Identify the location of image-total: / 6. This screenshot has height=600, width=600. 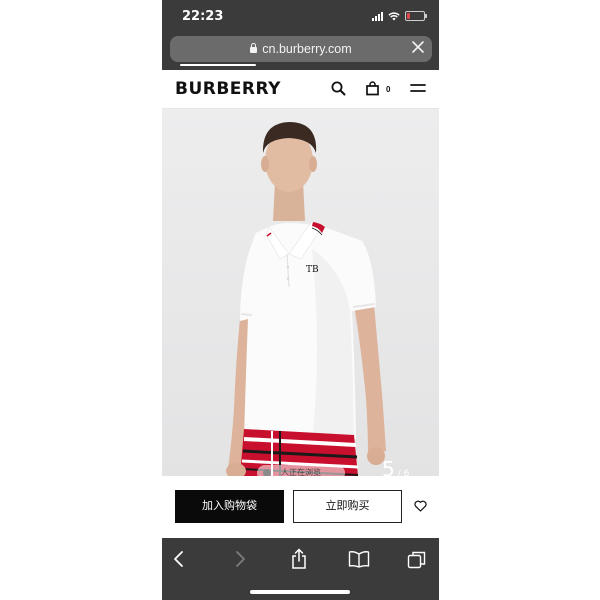
(403, 472).